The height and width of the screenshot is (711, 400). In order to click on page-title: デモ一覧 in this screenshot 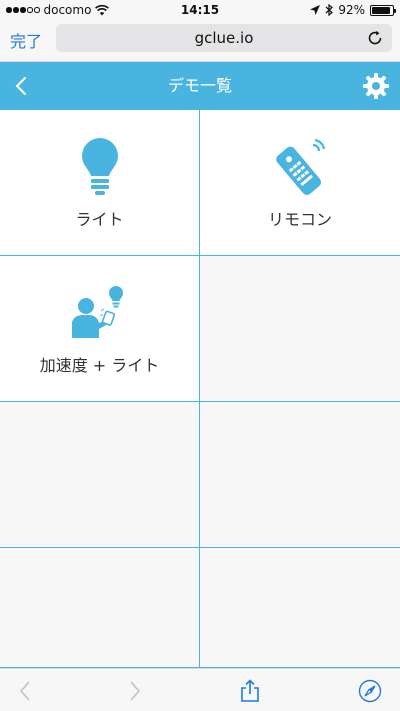, I will do `click(199, 85)`.